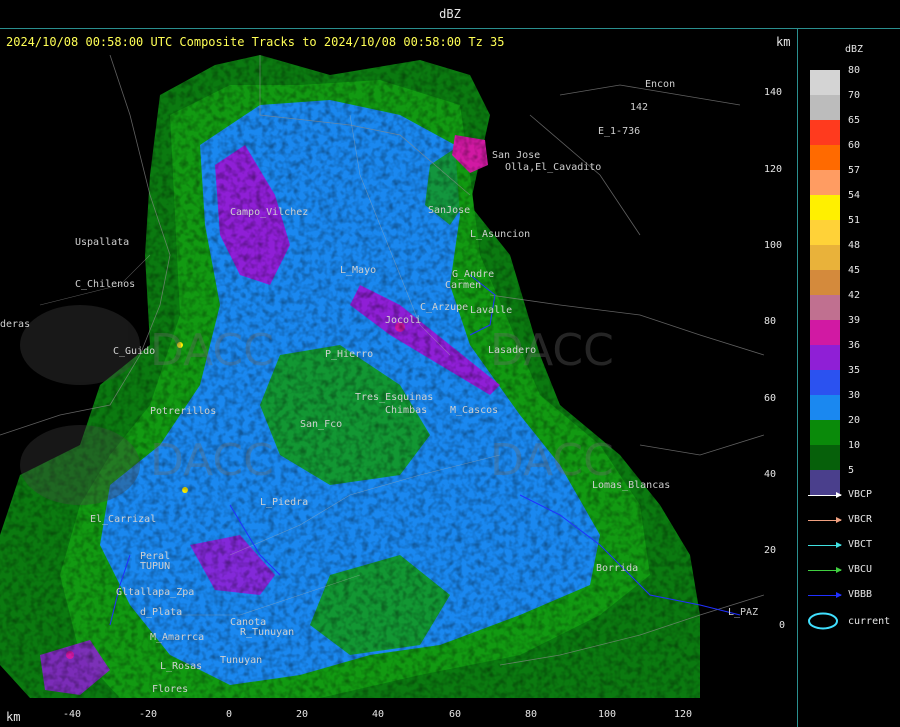 The image size is (900, 727). Describe the element at coordinates (854, 420) in the screenshot. I see `legend-label-20: 20` at that location.